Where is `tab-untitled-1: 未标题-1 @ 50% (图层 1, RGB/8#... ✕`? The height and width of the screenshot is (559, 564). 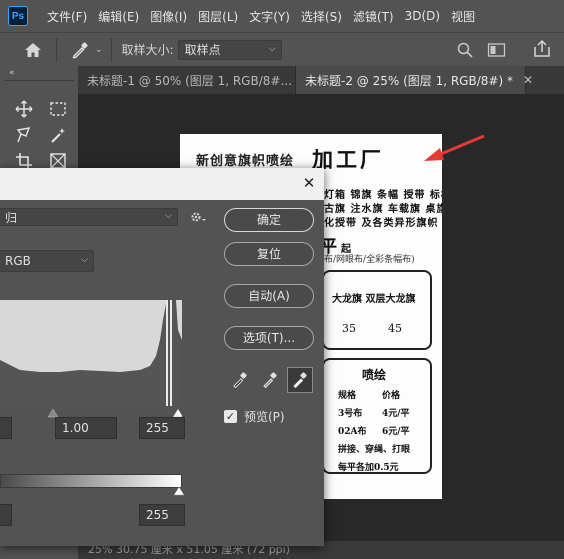 tab-untitled-1: 未标题-1 @ 50% (图层 1, RGB/8#... ✕ is located at coordinates (195, 80).